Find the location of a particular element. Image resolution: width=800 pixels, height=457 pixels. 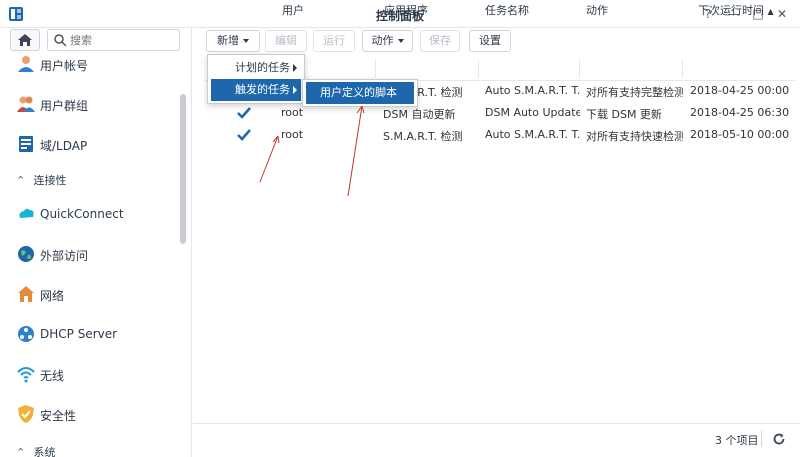

refresh-icon is located at coordinates (779, 439).